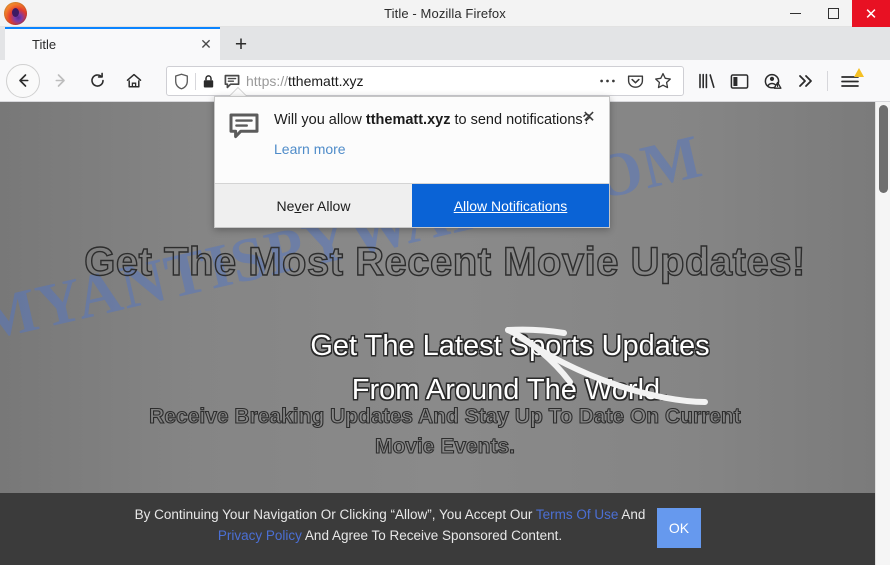 This screenshot has width=890, height=565. I want to click on maximize-button, so click(833, 13).